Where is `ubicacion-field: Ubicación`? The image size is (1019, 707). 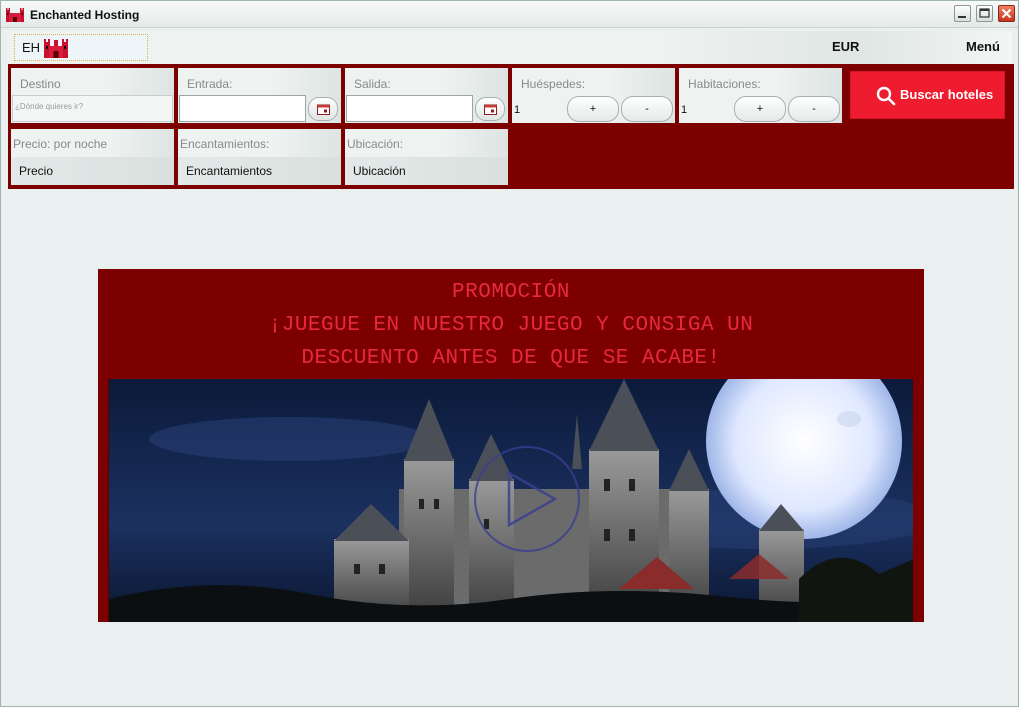 ubicacion-field: Ubicación is located at coordinates (426, 157).